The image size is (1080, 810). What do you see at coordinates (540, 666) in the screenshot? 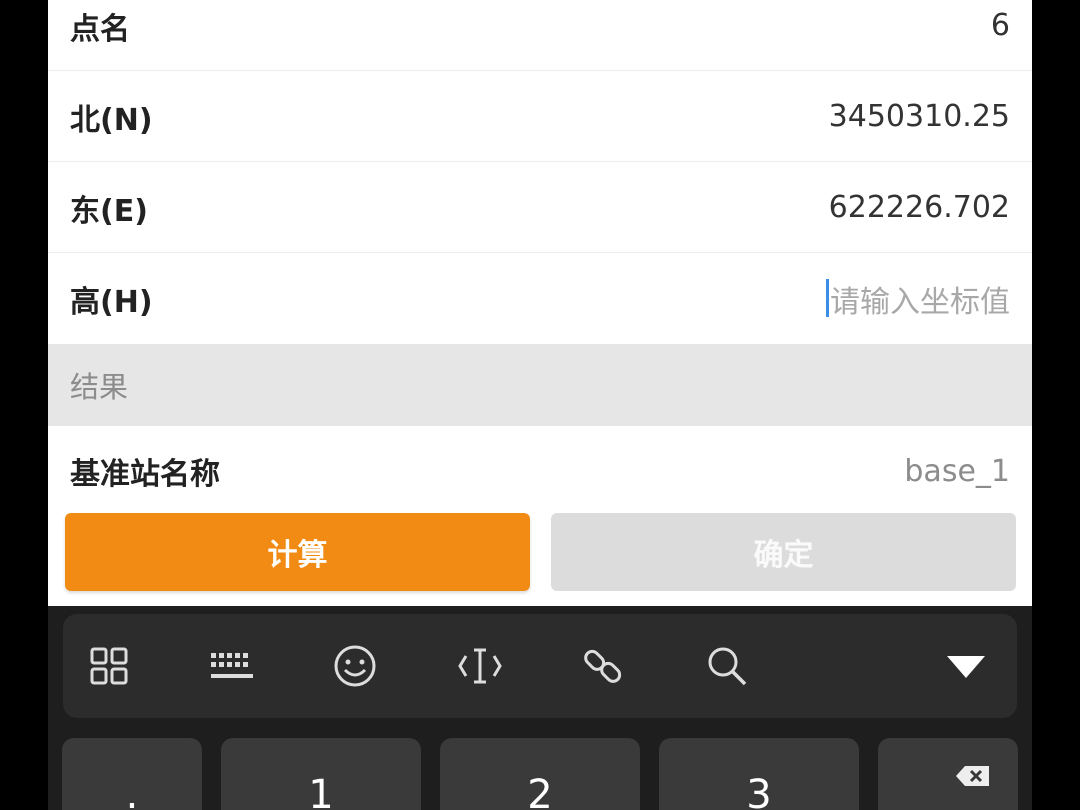
I see `keyboard-toolbar` at bounding box center [540, 666].